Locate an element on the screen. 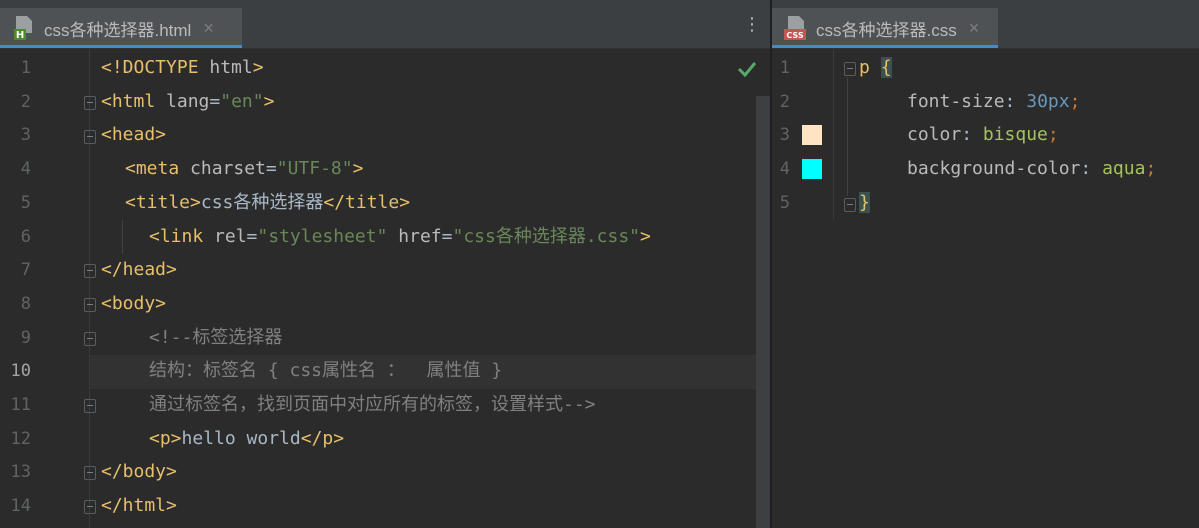 Image resolution: width=1199 pixels, height=528 pixels. code-line: 11 通过标签名，找到页面中对应所有的标签，设置样式--> is located at coordinates (385, 405).